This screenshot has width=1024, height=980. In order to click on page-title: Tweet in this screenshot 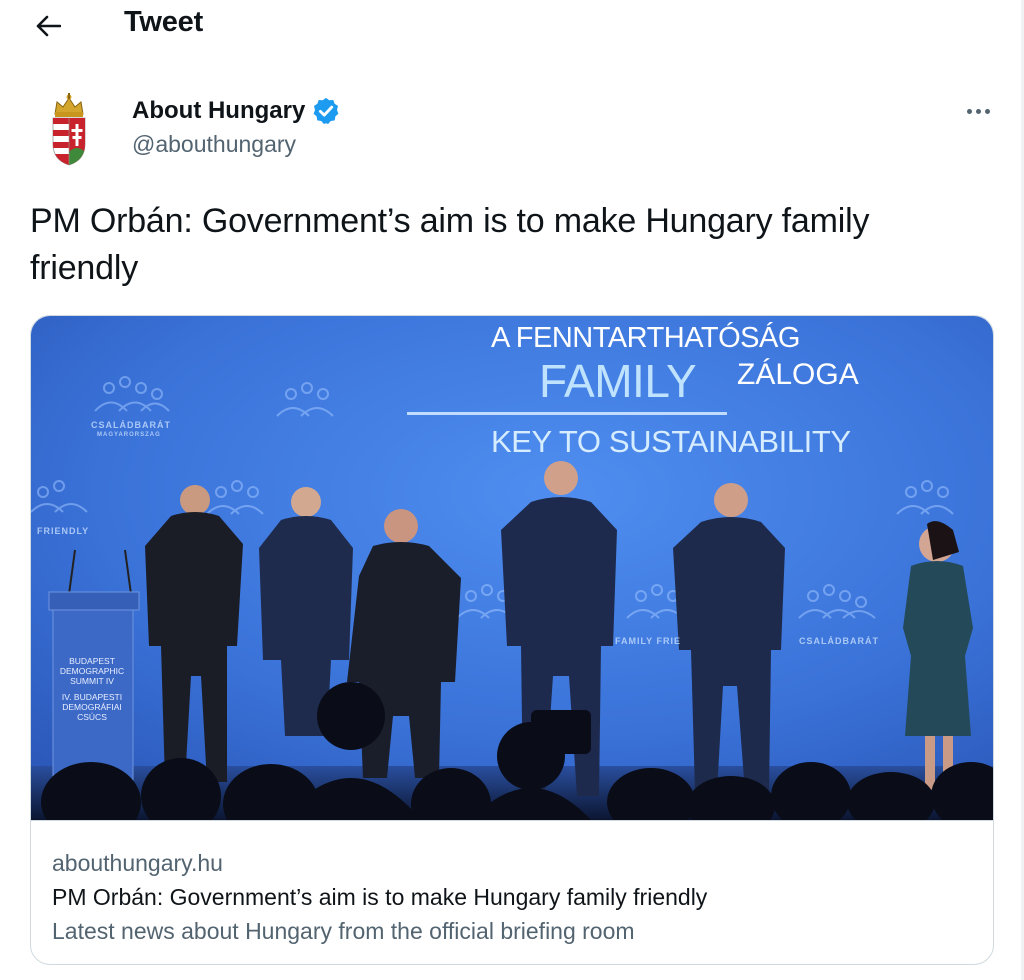, I will do `click(164, 22)`.